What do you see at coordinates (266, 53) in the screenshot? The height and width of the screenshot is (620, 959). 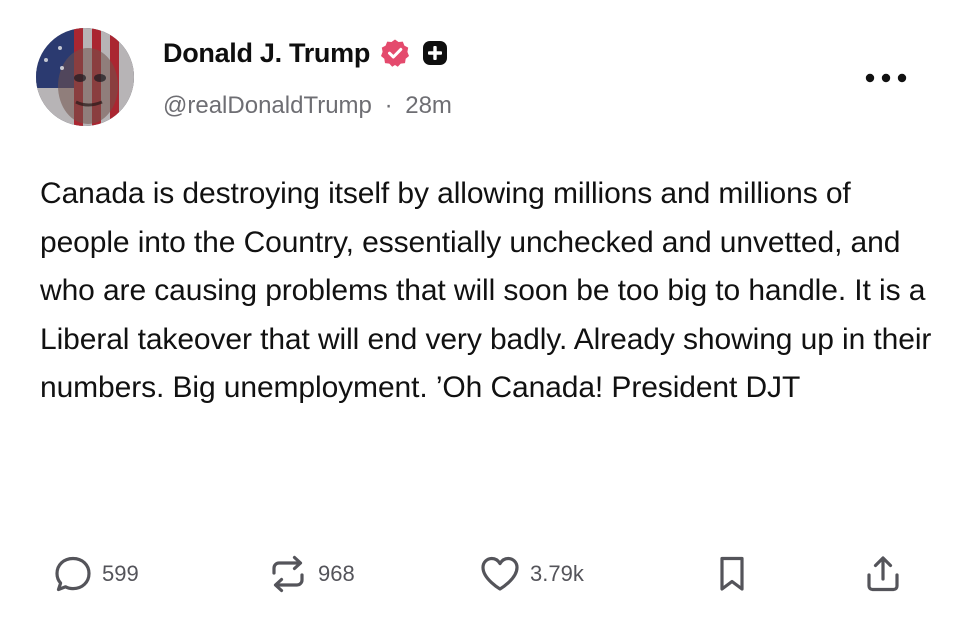 I see `author-display-name: Donald J. Trump` at bounding box center [266, 53].